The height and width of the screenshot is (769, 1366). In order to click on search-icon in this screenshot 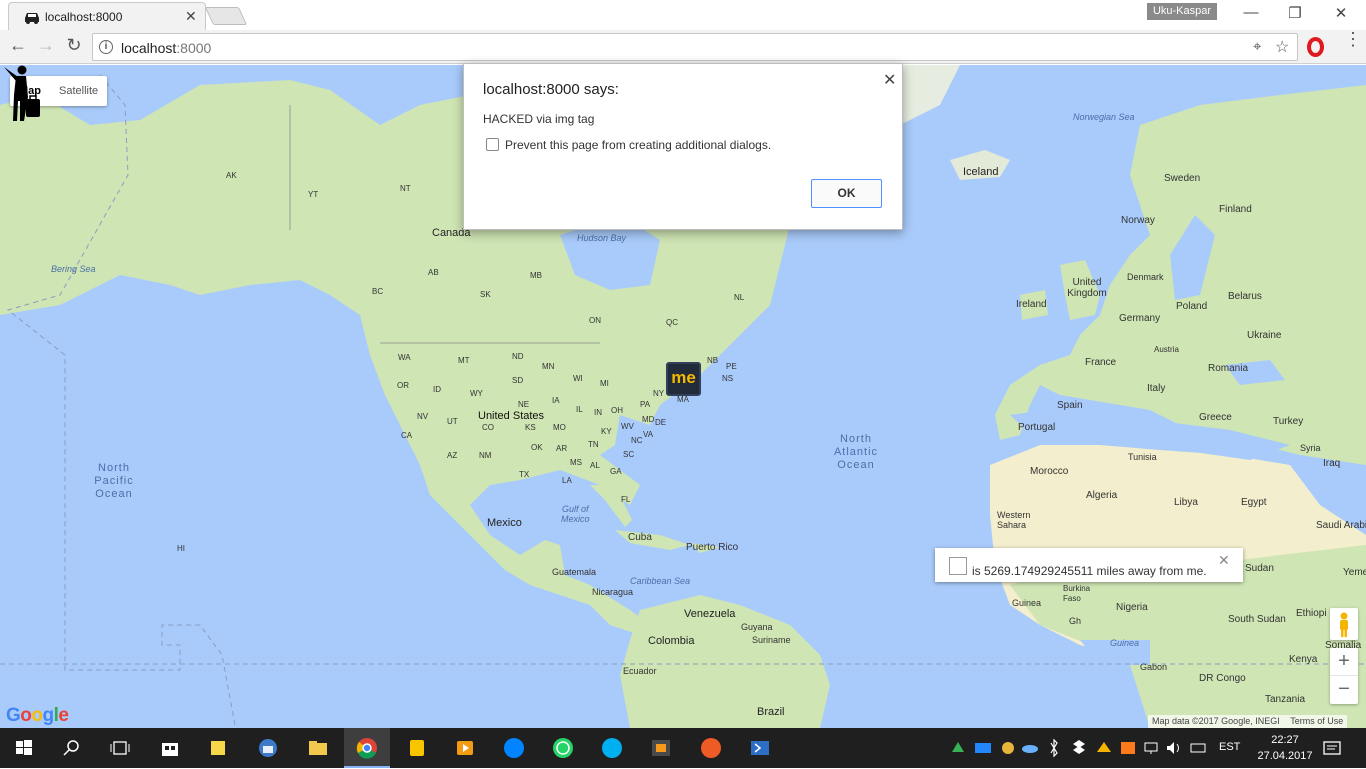, I will do `click(72, 748)`.